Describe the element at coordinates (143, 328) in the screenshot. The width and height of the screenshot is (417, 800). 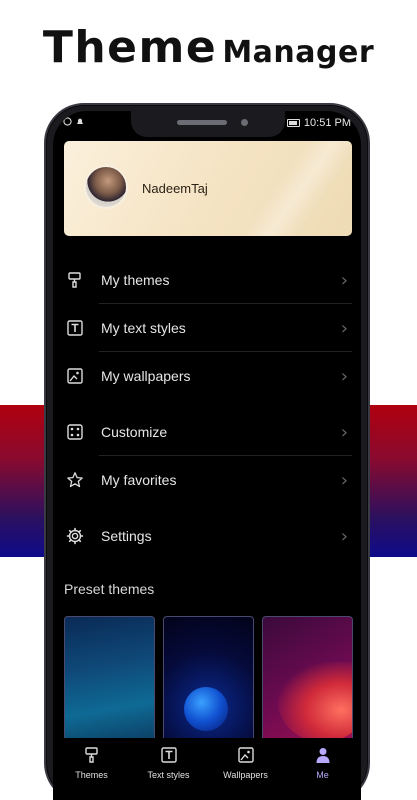
I see `menu-label: My text styles` at that location.